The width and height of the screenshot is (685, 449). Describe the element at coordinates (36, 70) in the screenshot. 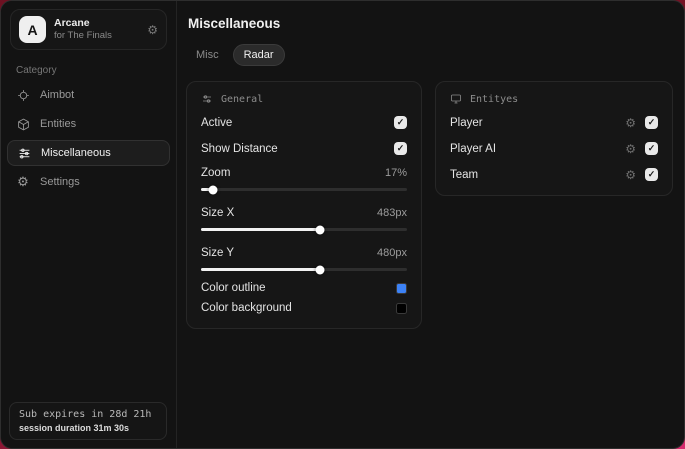

I see `category-label: Category` at that location.